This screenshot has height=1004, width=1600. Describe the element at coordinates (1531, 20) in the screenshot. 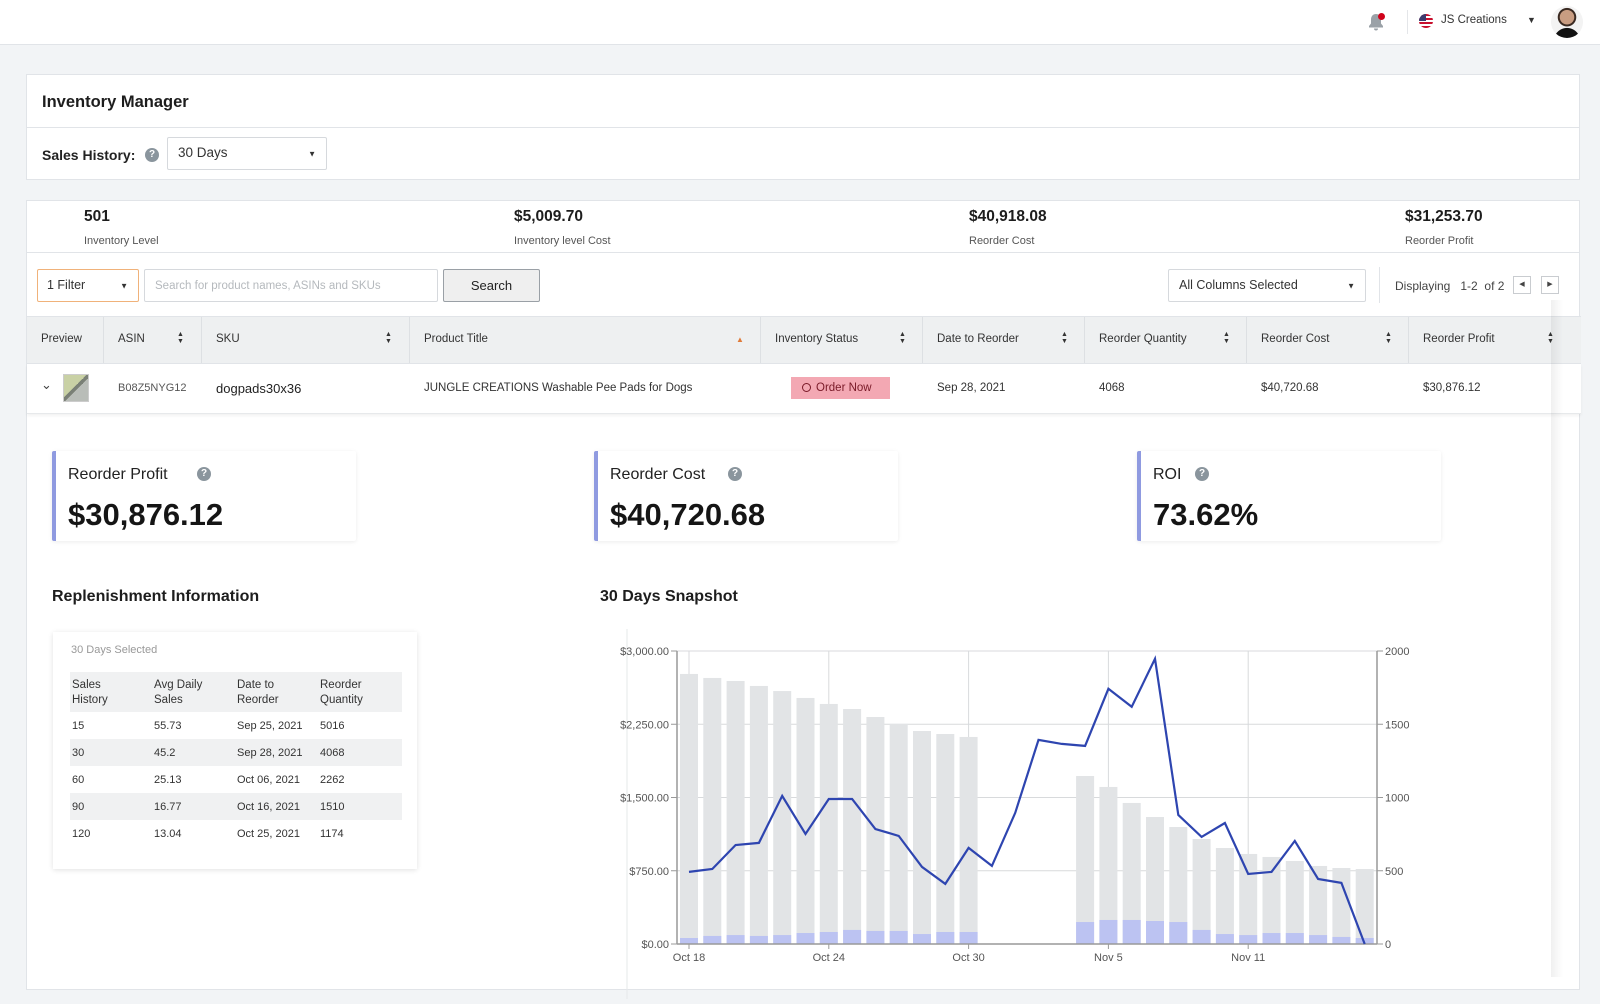

I see `account-dropdown-caret-icon: ▼` at that location.